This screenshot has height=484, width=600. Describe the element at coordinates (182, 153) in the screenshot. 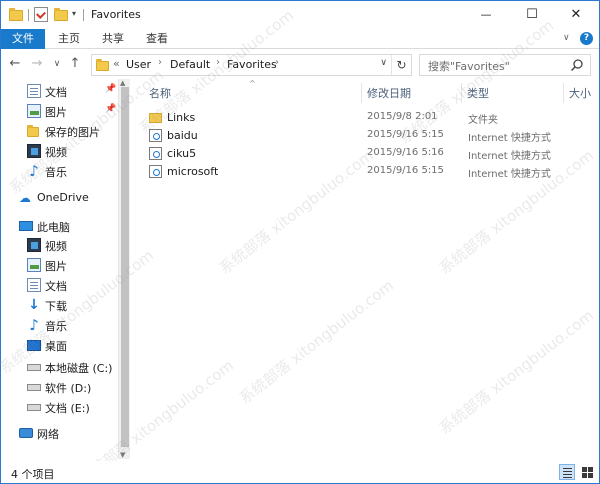

I see `file-name: ciku5` at that location.